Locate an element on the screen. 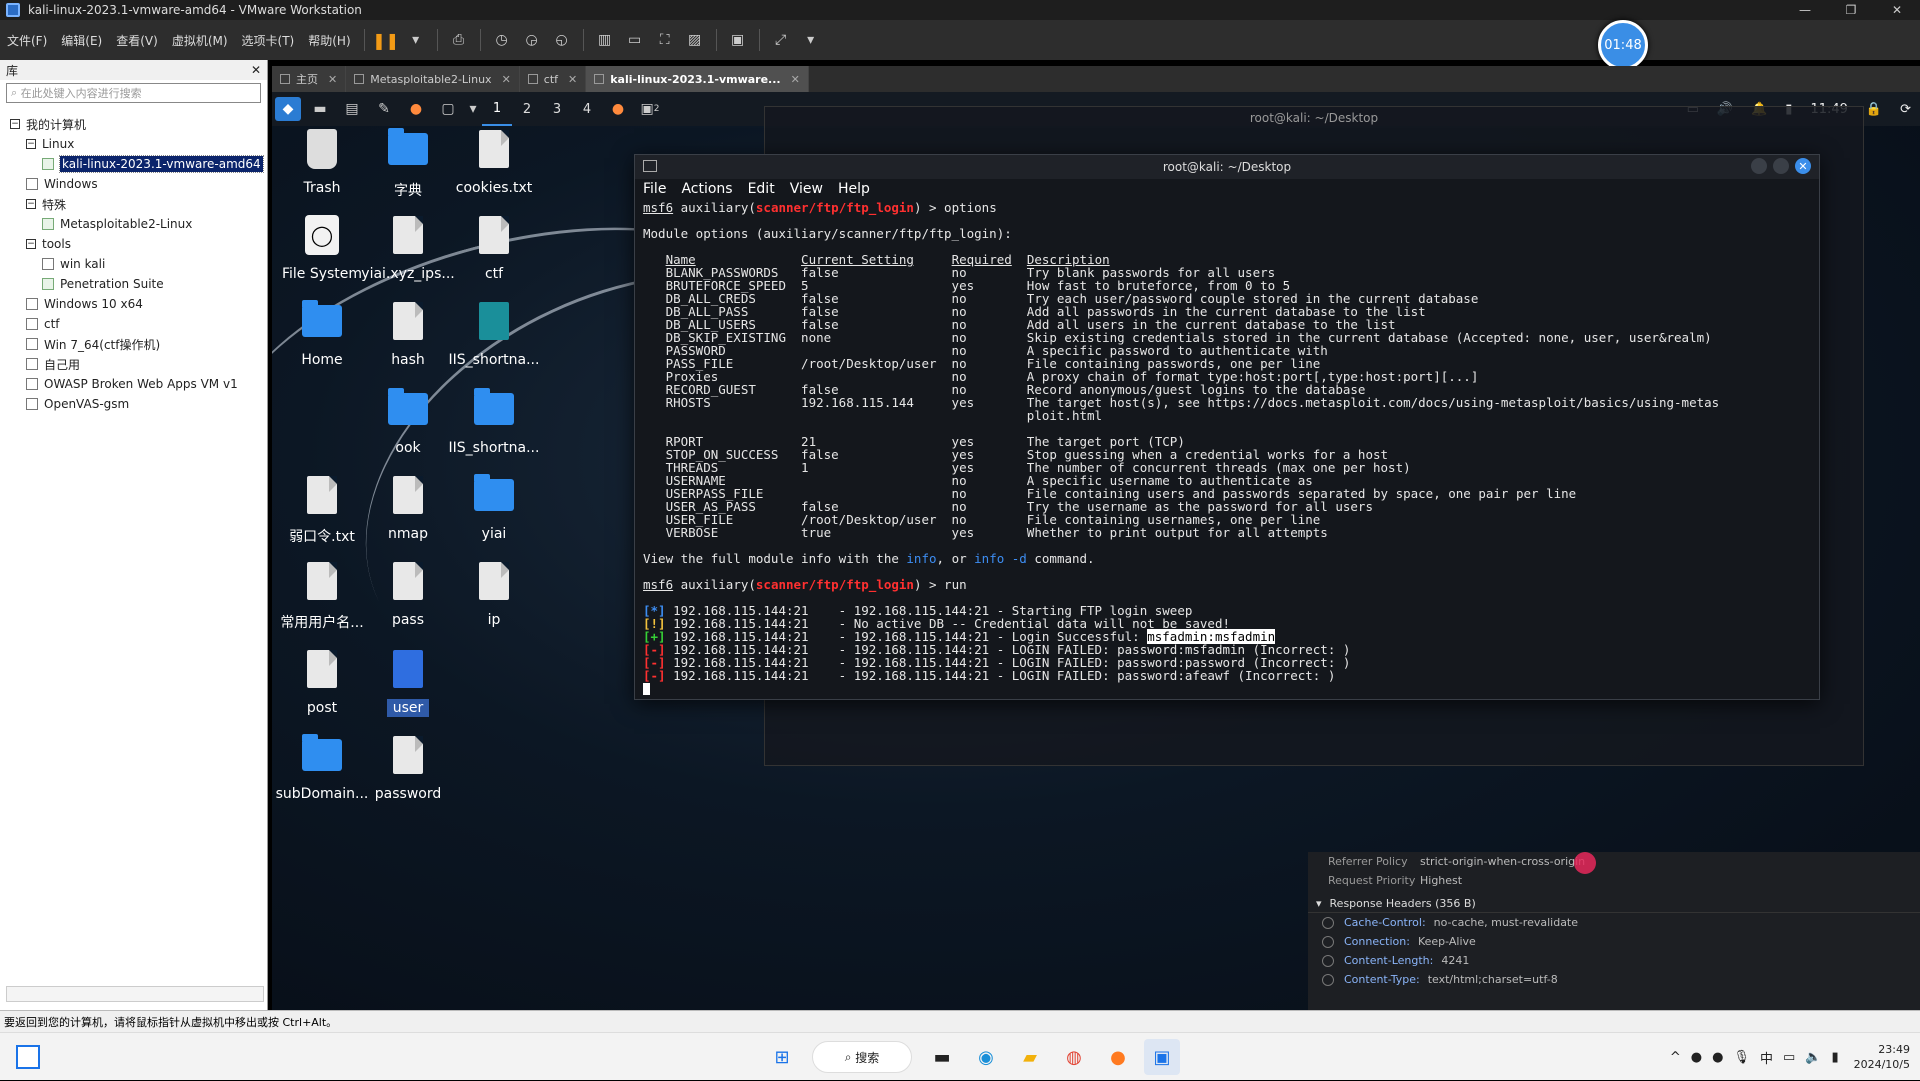 This screenshot has height=1081, width=1920. file-explorer-icon: ▰ is located at coordinates (1030, 1057).